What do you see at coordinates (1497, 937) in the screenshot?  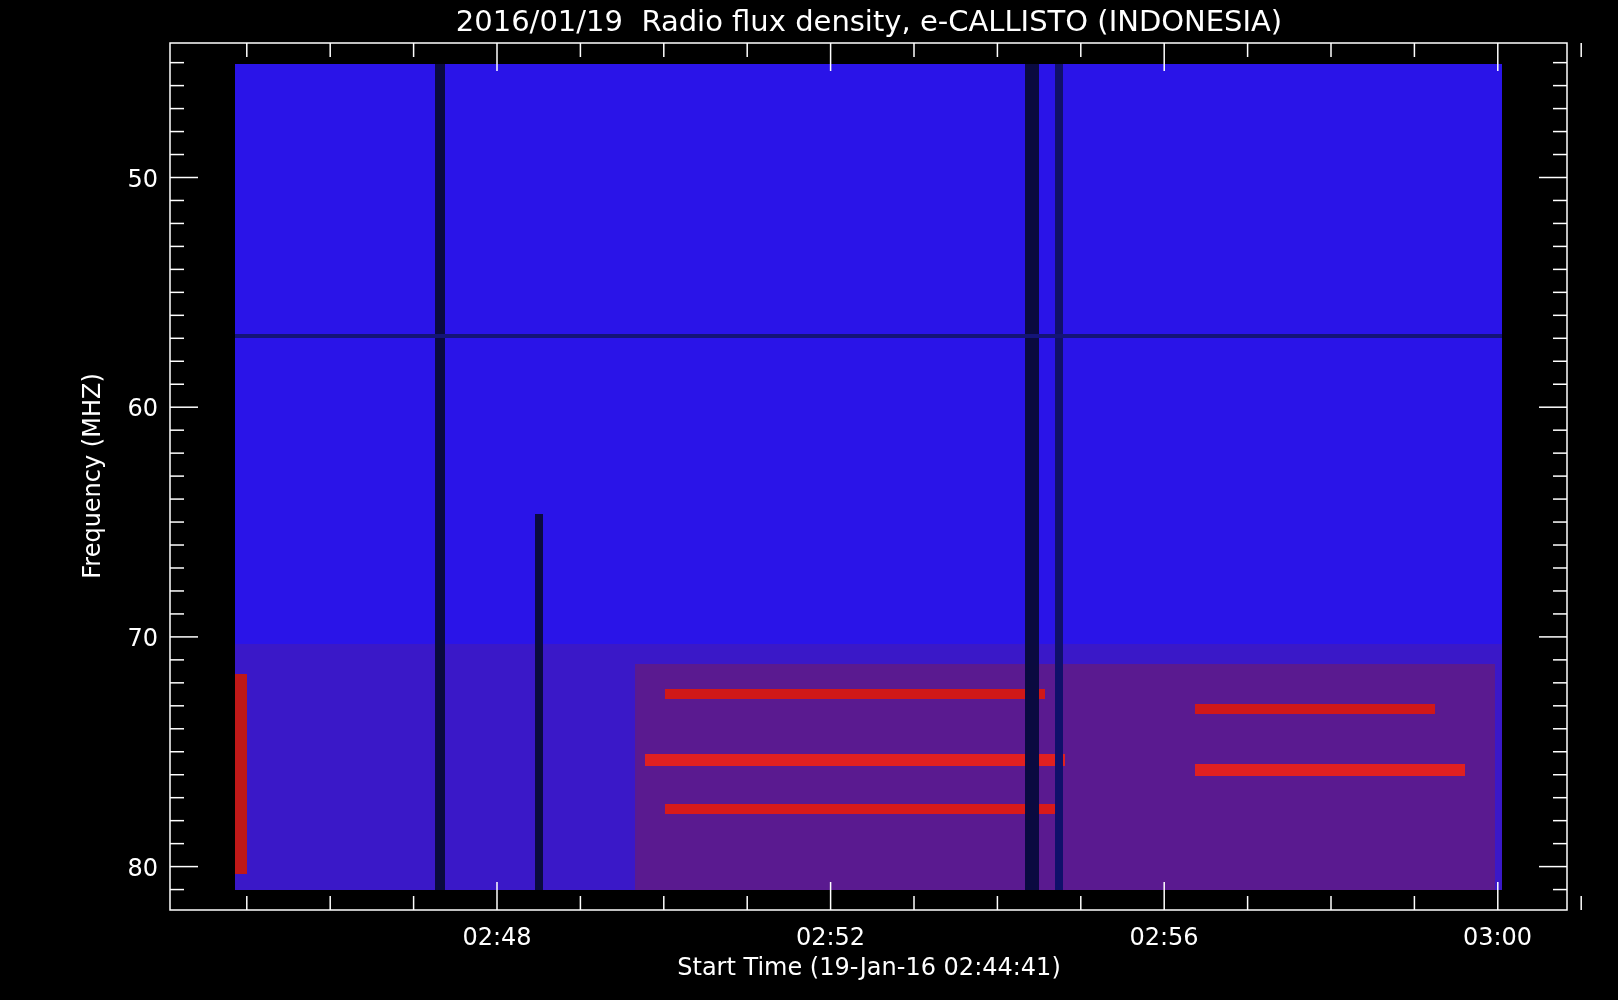 I see `tick-label: 03:00` at bounding box center [1497, 937].